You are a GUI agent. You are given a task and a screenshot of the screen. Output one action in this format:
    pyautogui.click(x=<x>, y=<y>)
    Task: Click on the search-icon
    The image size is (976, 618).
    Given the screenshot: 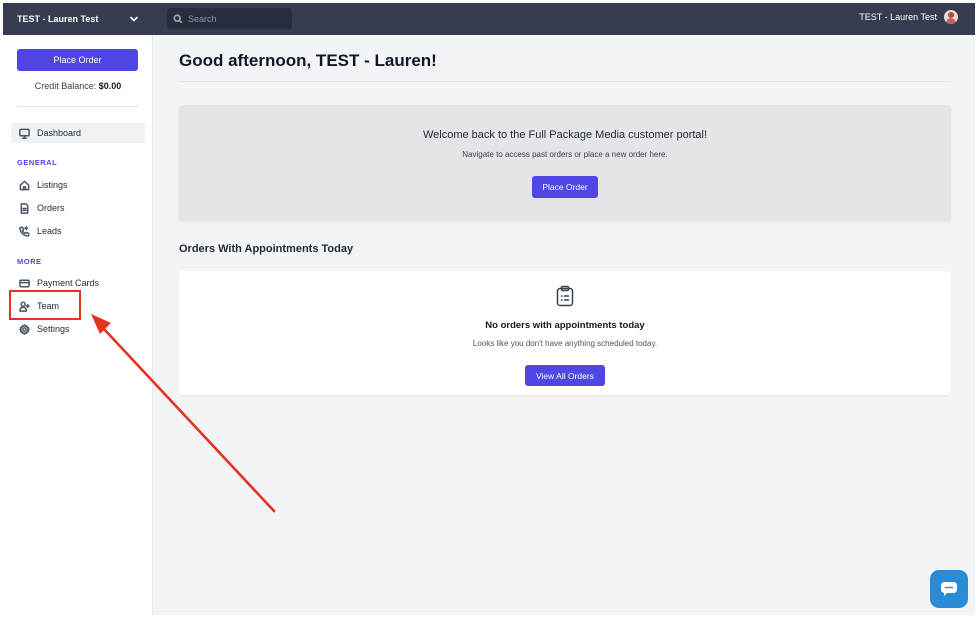 What is the action you would take?
    pyautogui.click(x=178, y=18)
    